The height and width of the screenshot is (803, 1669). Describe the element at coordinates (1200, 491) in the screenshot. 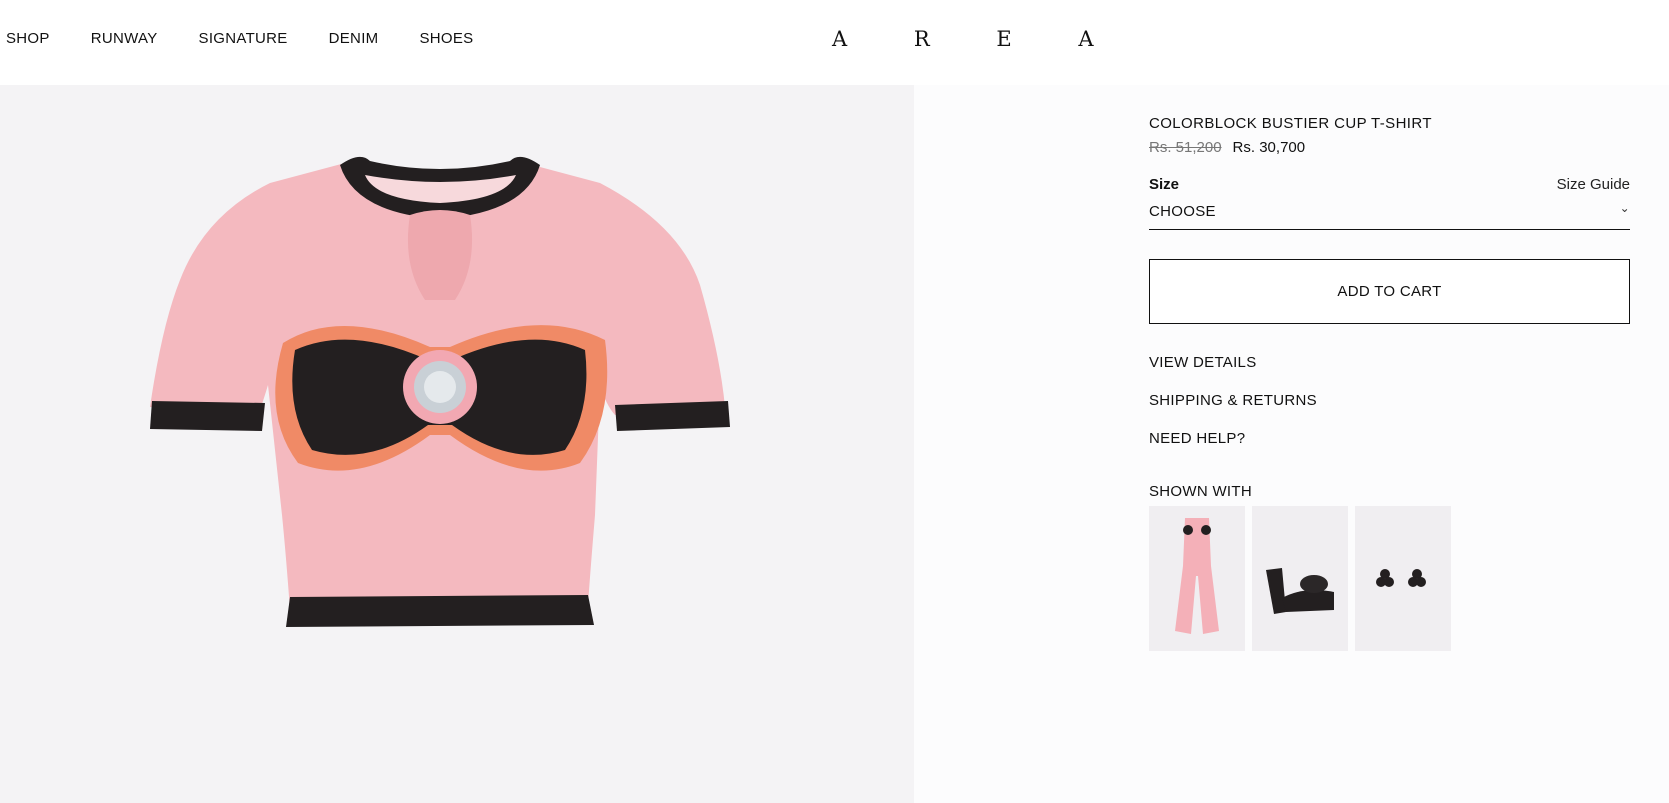

I see `shown-with-heading: SHOWN WITH` at that location.